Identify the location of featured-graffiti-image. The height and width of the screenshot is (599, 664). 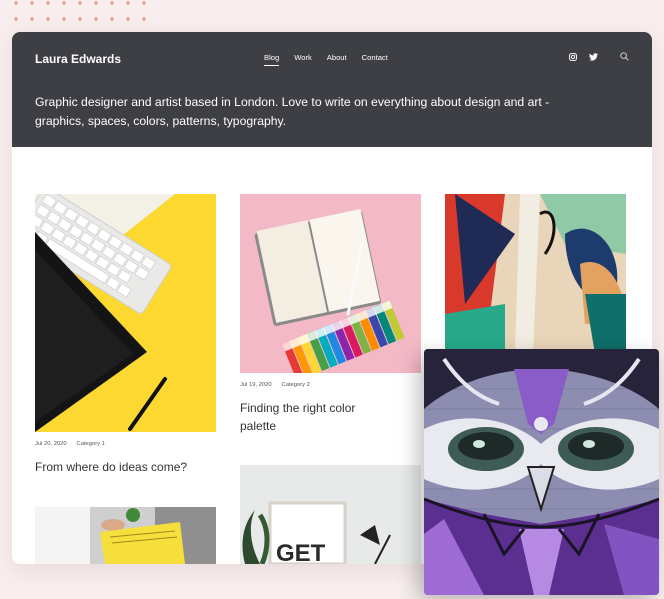
(541, 472).